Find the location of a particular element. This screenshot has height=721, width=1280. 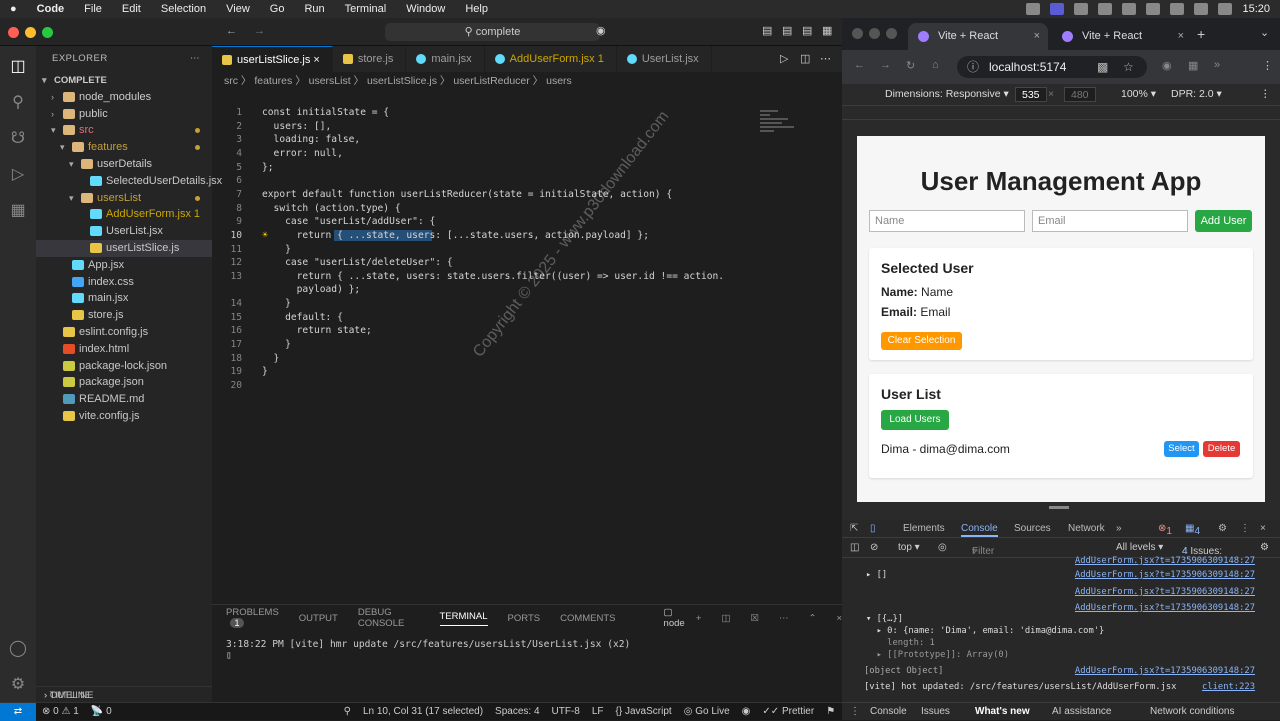

reload-icon: ↻ is located at coordinates (910, 65).